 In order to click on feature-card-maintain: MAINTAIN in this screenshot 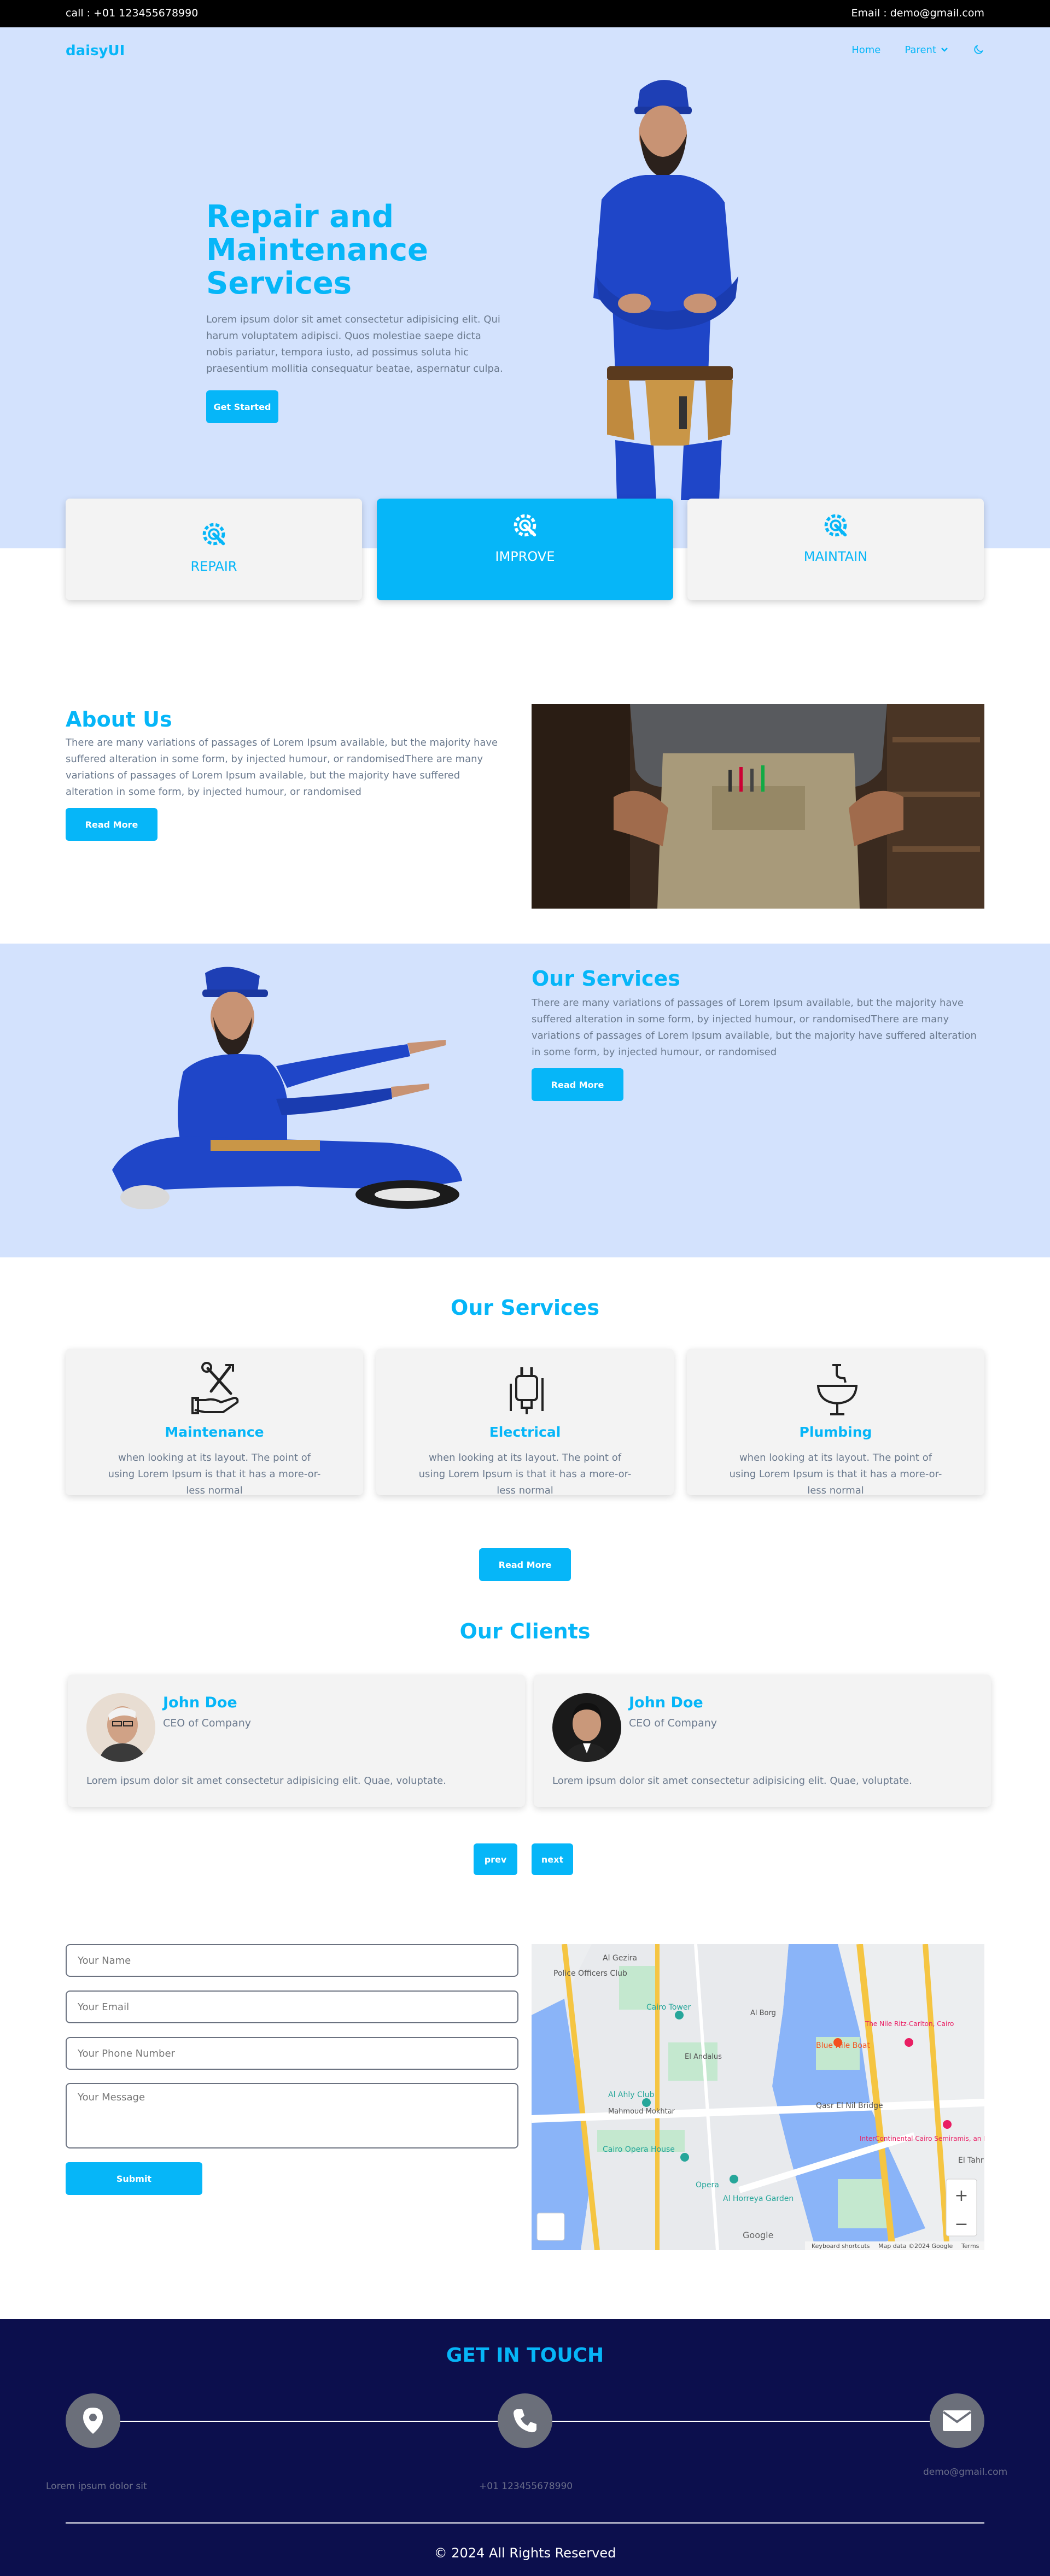, I will do `click(835, 550)`.